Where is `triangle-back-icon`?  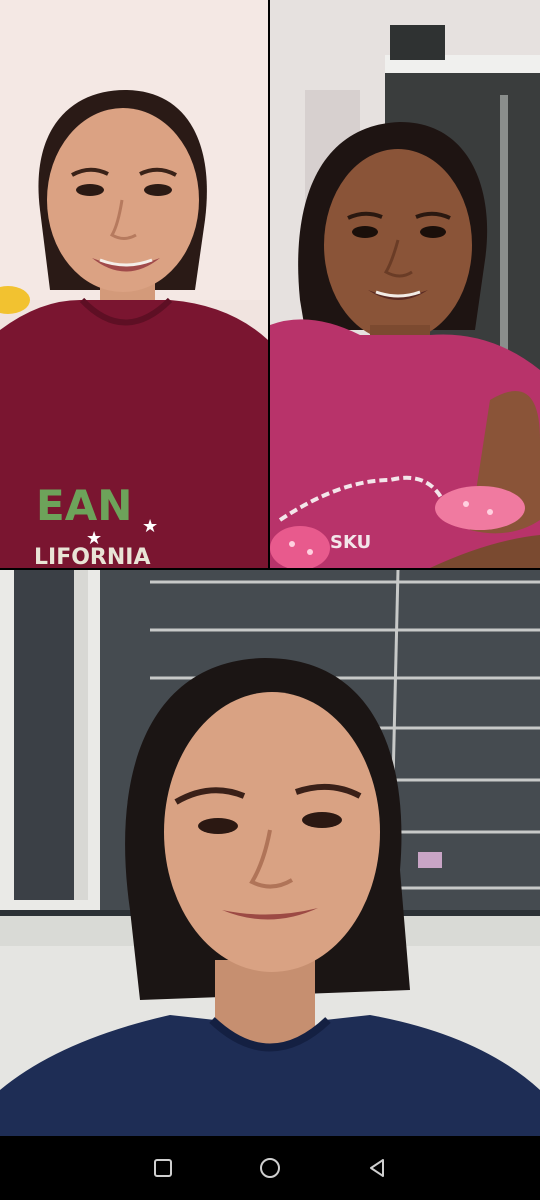
triangle-back-icon is located at coordinates (376, 1168).